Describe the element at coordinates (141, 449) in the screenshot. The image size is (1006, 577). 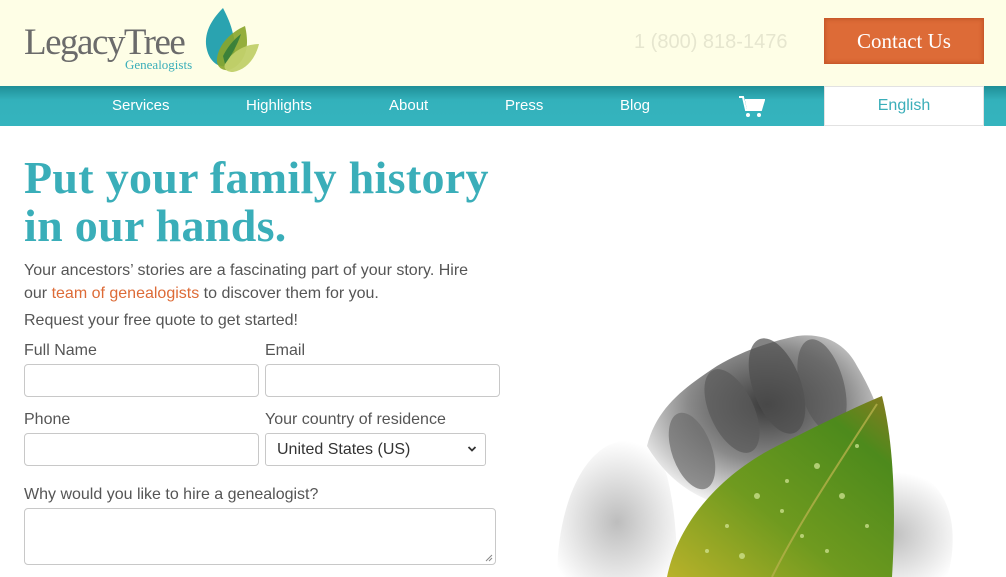
I see `phone-input` at that location.